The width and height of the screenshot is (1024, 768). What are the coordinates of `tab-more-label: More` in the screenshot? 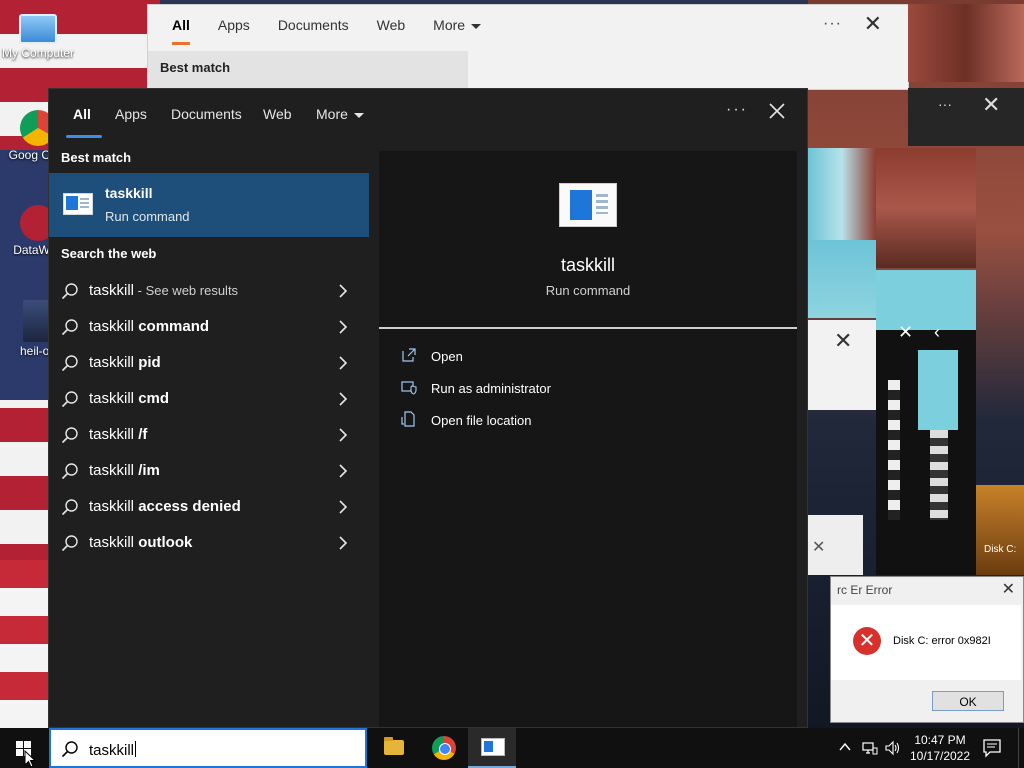 It's located at (332, 114).